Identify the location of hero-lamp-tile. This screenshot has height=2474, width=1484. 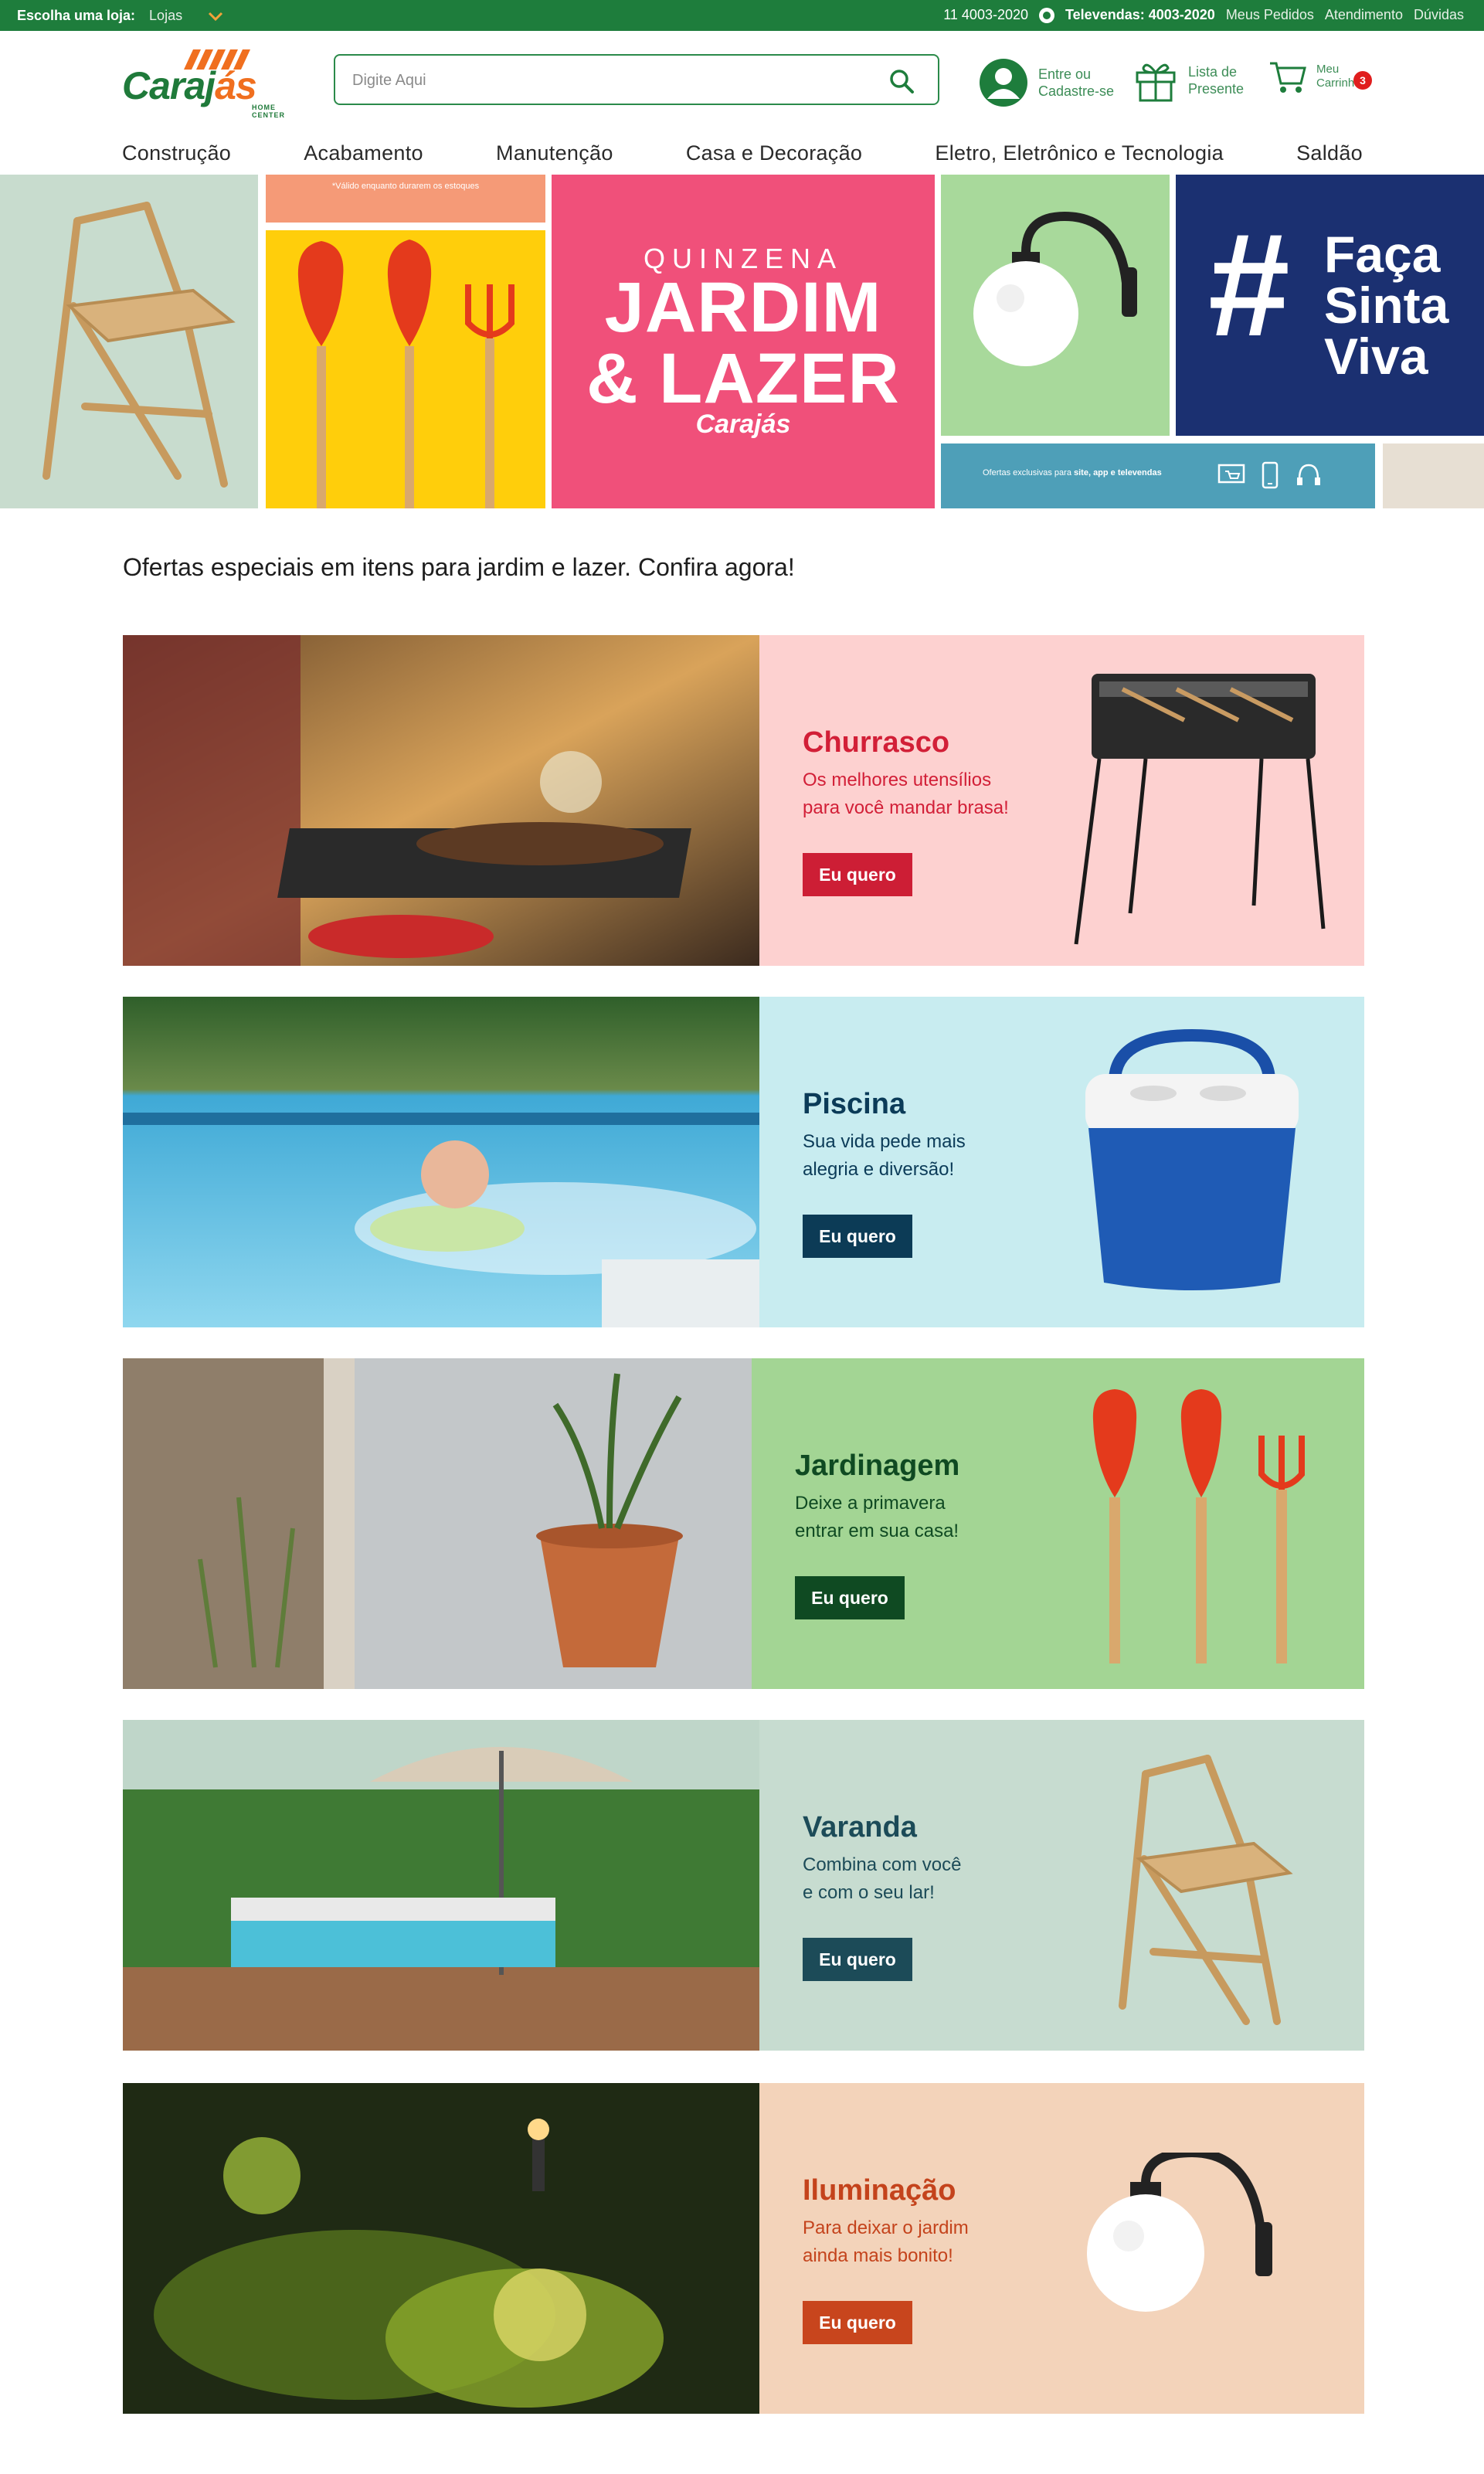
(1055, 305).